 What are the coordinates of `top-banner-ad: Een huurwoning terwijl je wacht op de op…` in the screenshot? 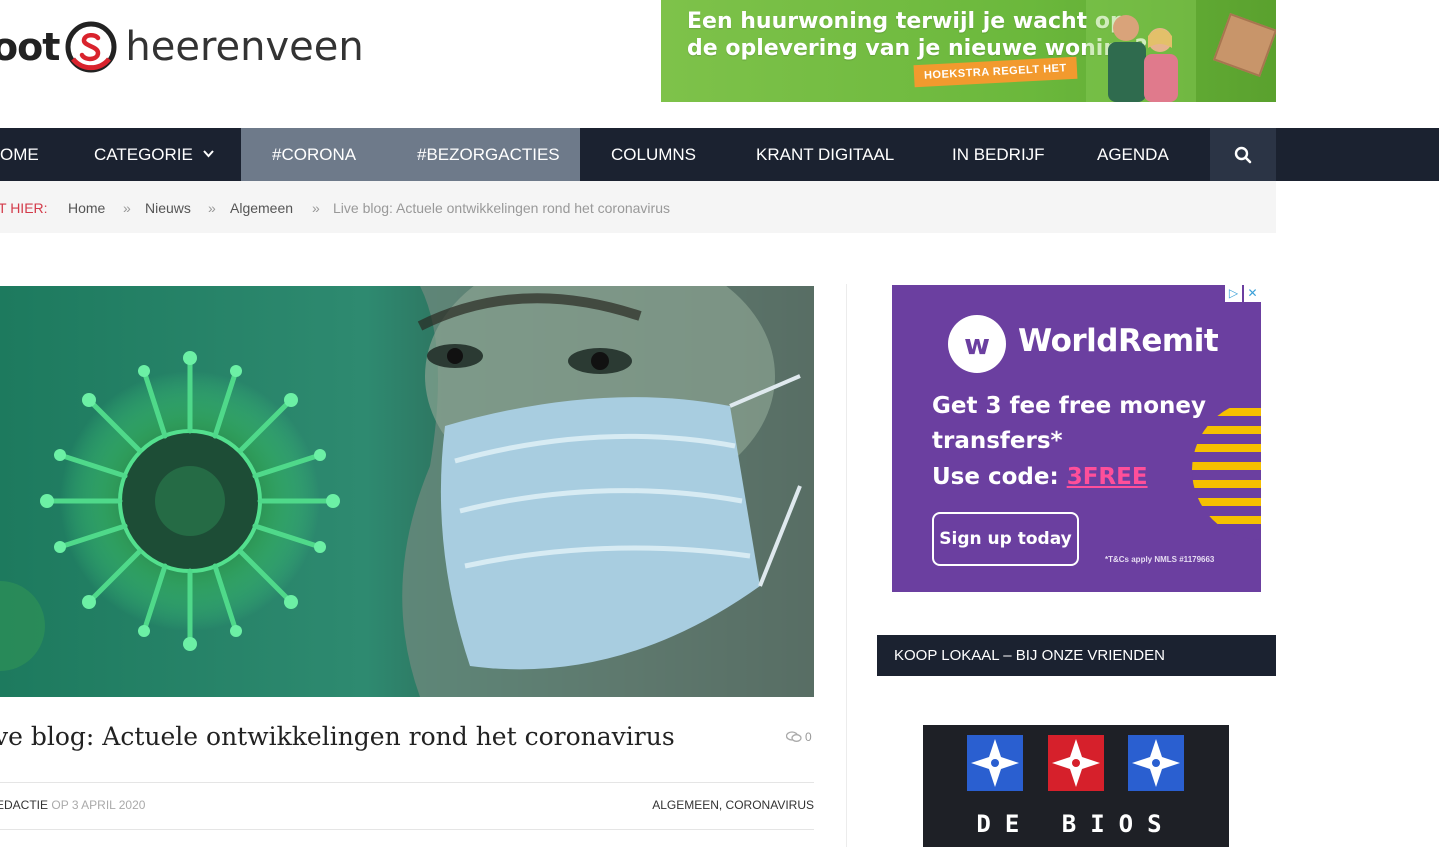 It's located at (968, 51).